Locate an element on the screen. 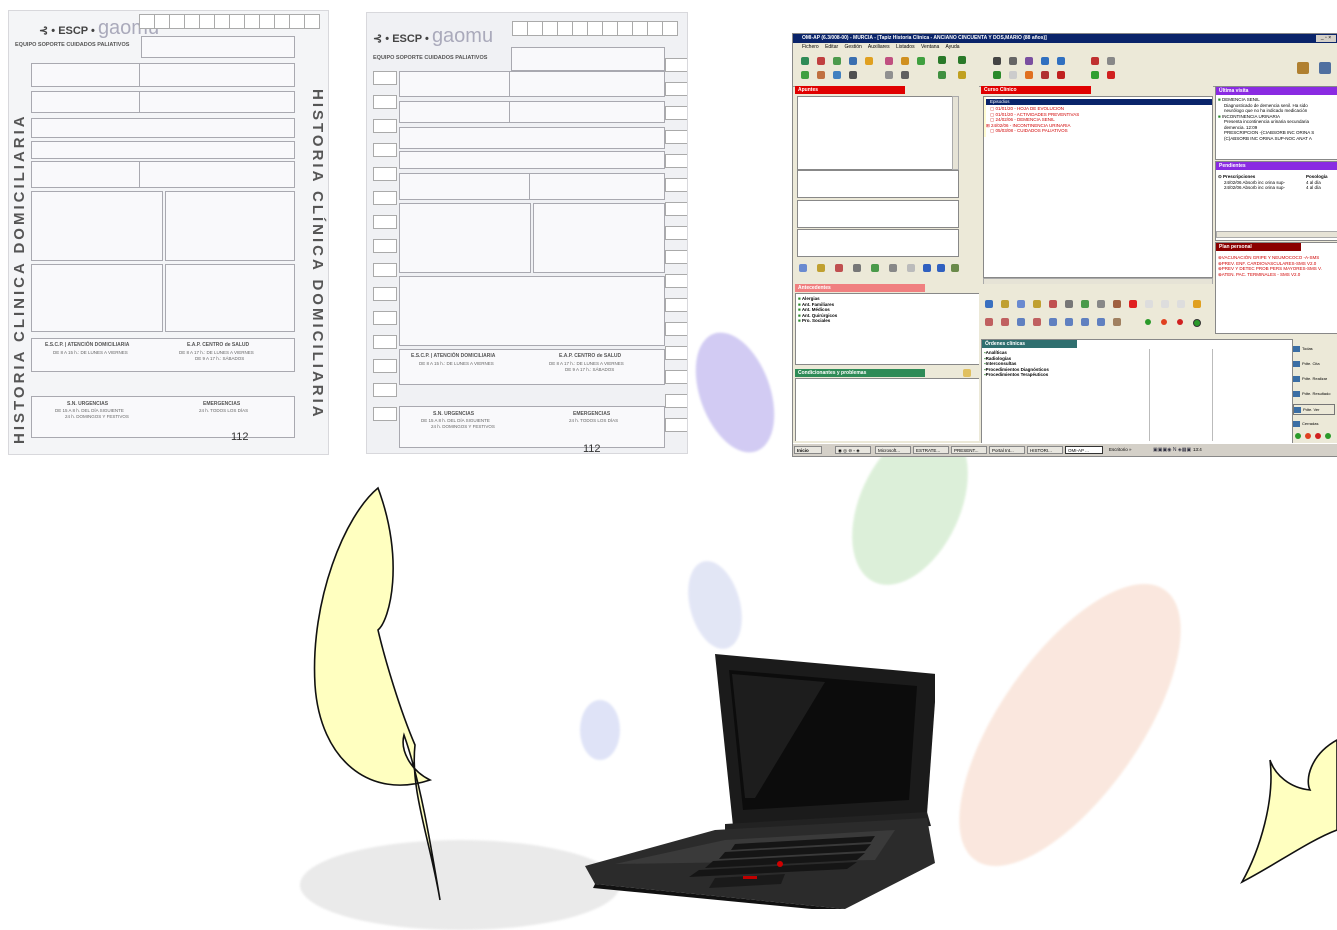  tray-icons: ▣▣▣◉ N ◈▦▣ is located at coordinates (1172, 450).